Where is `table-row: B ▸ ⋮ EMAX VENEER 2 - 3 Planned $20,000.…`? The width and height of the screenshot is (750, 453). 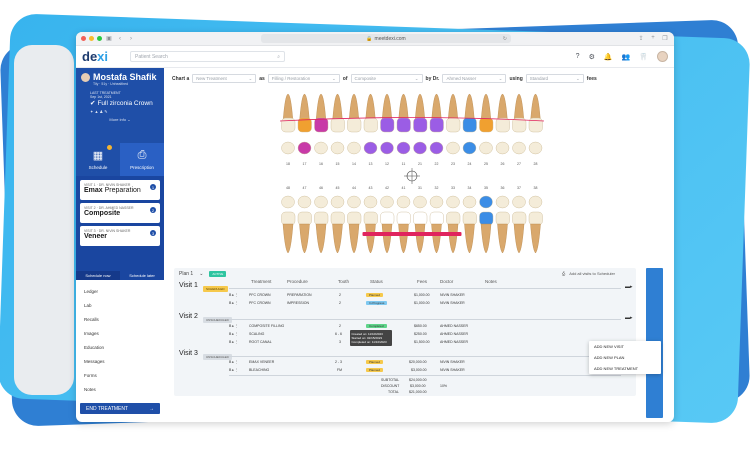
table-row: B ▸ ⋮ EMAX VENEER 2 - 3 Planned $20,000.… is located at coordinates (426, 362).